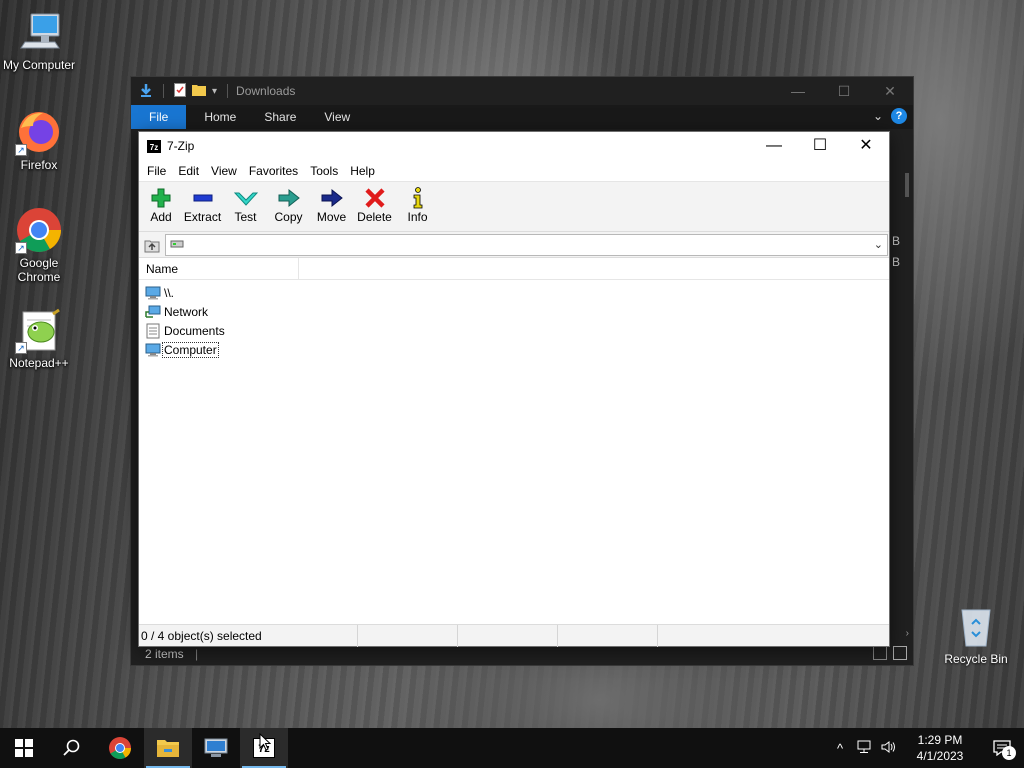 The image size is (1024, 768). I want to click on 7zip-title-bar: 7z 7-Zip — ☐ ✕, so click(514, 146).